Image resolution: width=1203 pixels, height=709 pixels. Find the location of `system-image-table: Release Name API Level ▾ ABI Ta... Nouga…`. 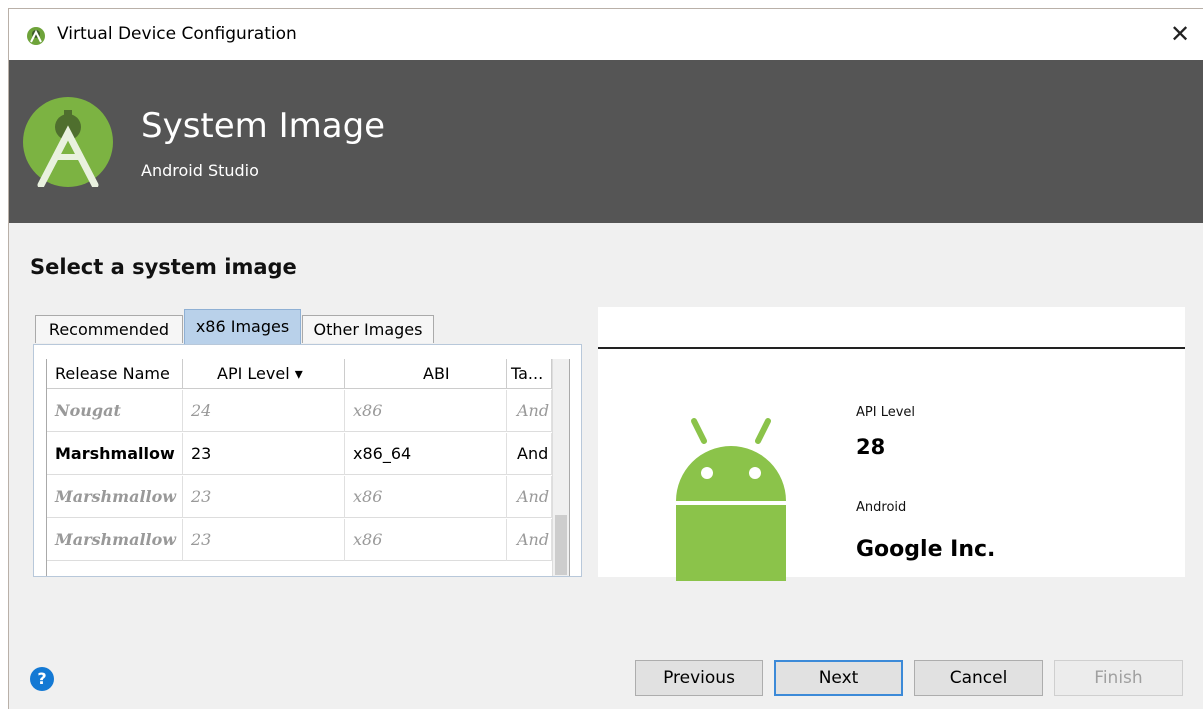

system-image-table: Release Name API Level ▾ ABI Ta... Nouga… is located at coordinates (308, 467).